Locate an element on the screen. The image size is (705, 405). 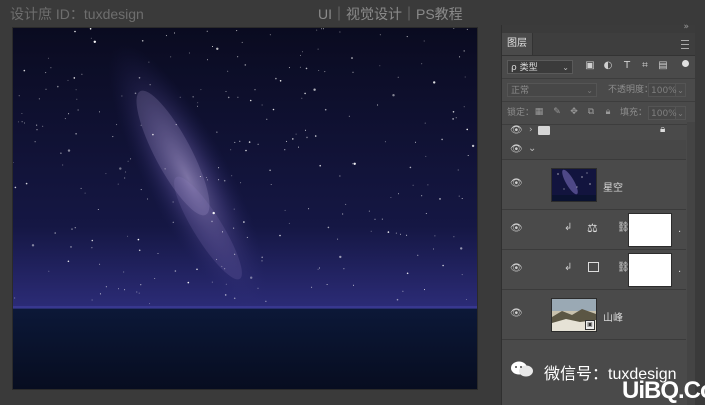
lock-paint-icon: ✎ is located at coordinates (557, 112).